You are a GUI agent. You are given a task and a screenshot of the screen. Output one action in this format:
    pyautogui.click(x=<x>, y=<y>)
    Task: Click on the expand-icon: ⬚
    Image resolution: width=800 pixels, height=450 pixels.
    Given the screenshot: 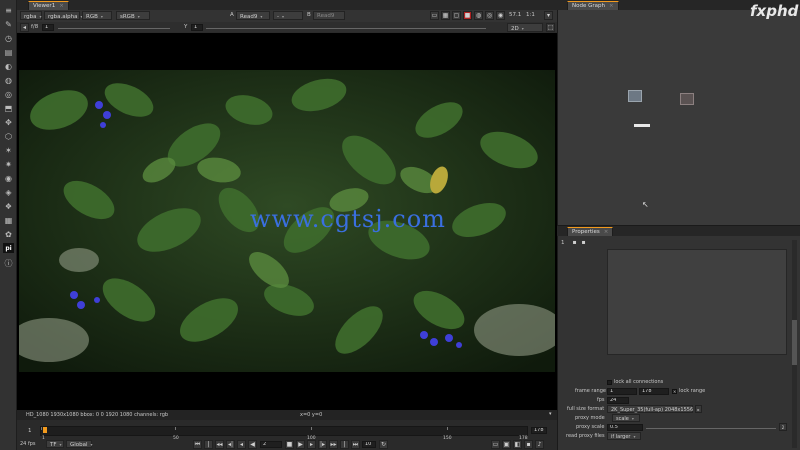 What is the action you would take?
    pyautogui.click(x=550, y=27)
    